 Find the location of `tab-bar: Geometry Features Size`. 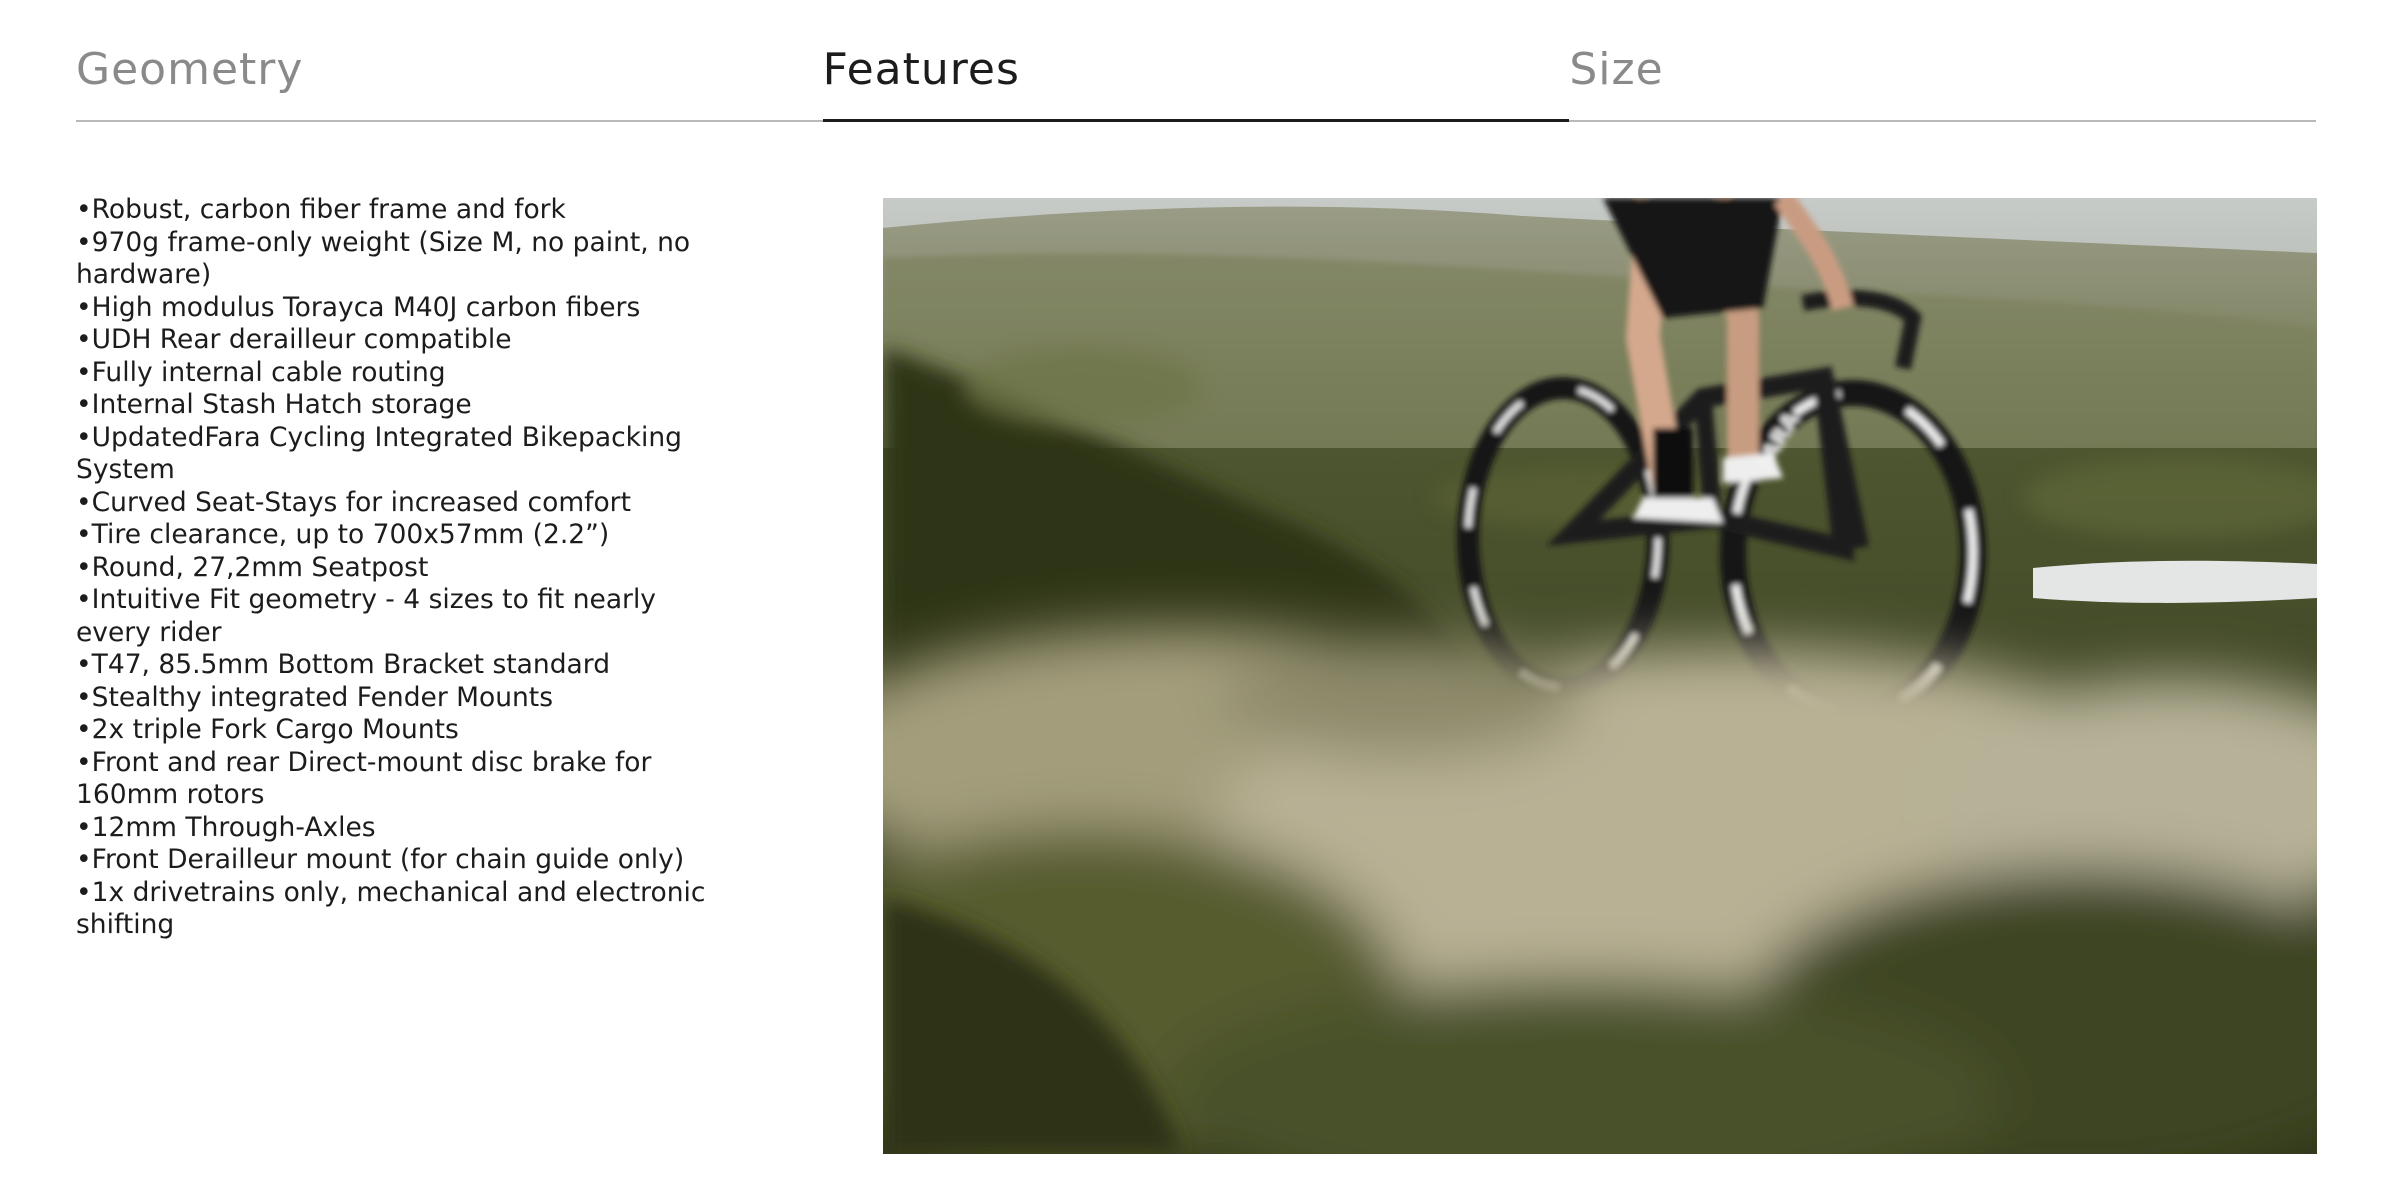

tab-bar: Geometry Features Size is located at coordinates (1196, 61).